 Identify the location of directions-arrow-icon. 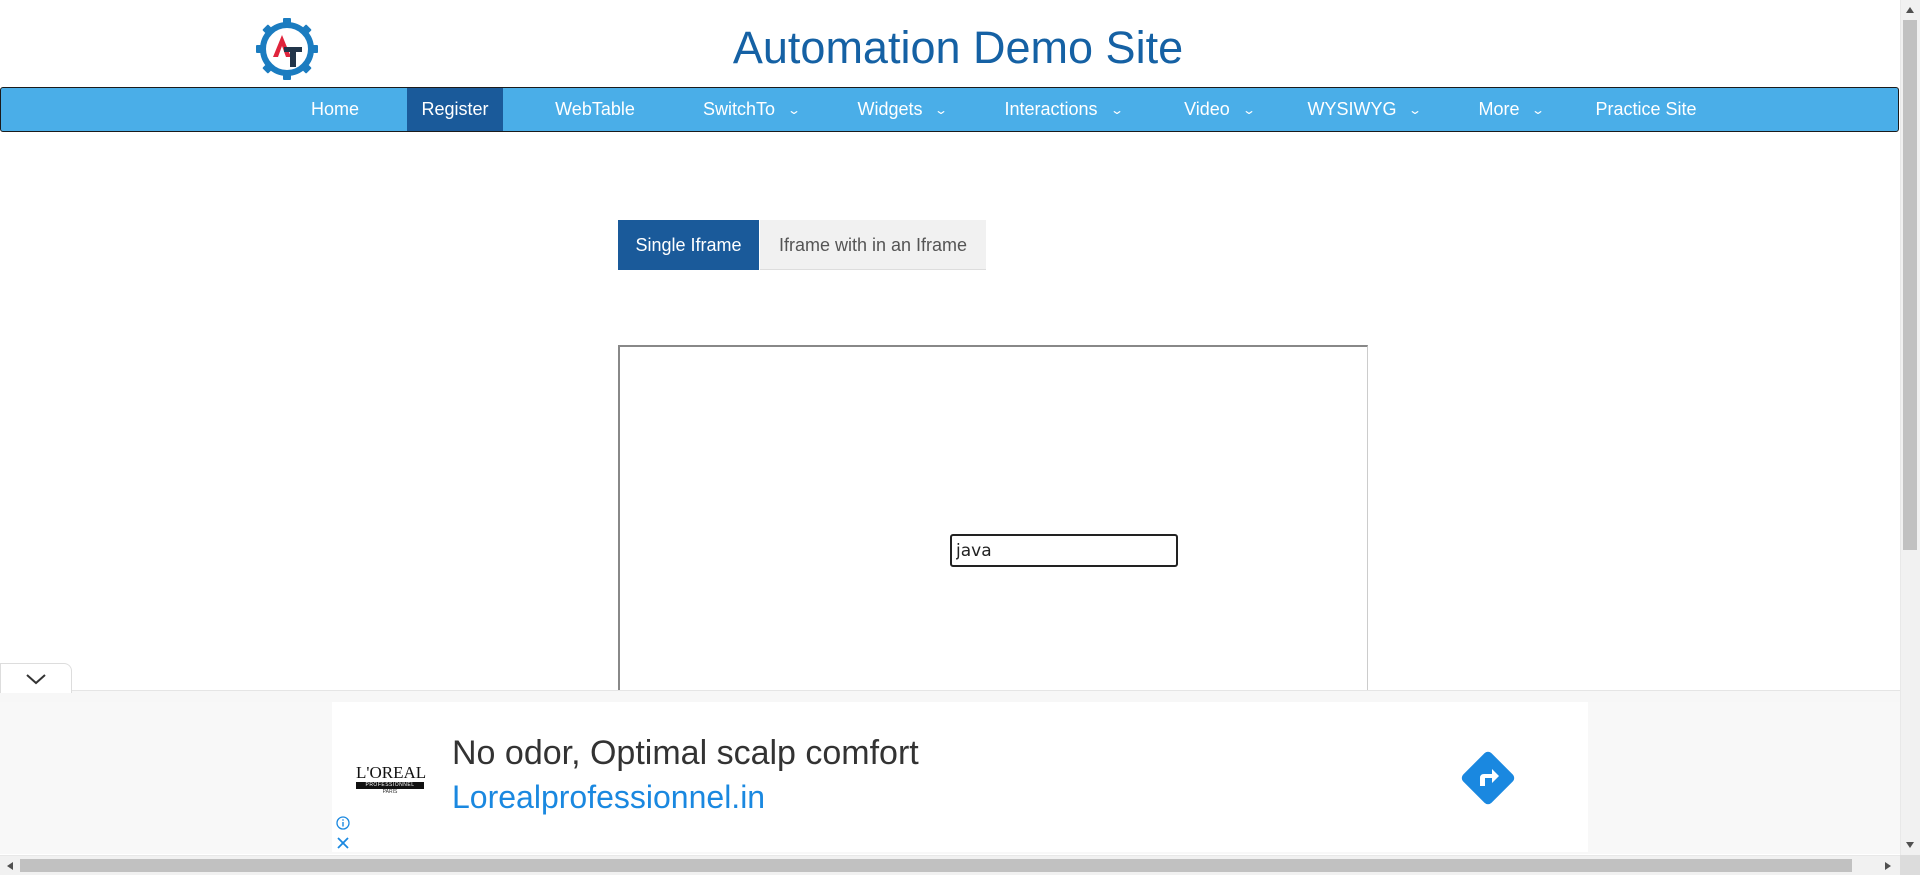
(1488, 778).